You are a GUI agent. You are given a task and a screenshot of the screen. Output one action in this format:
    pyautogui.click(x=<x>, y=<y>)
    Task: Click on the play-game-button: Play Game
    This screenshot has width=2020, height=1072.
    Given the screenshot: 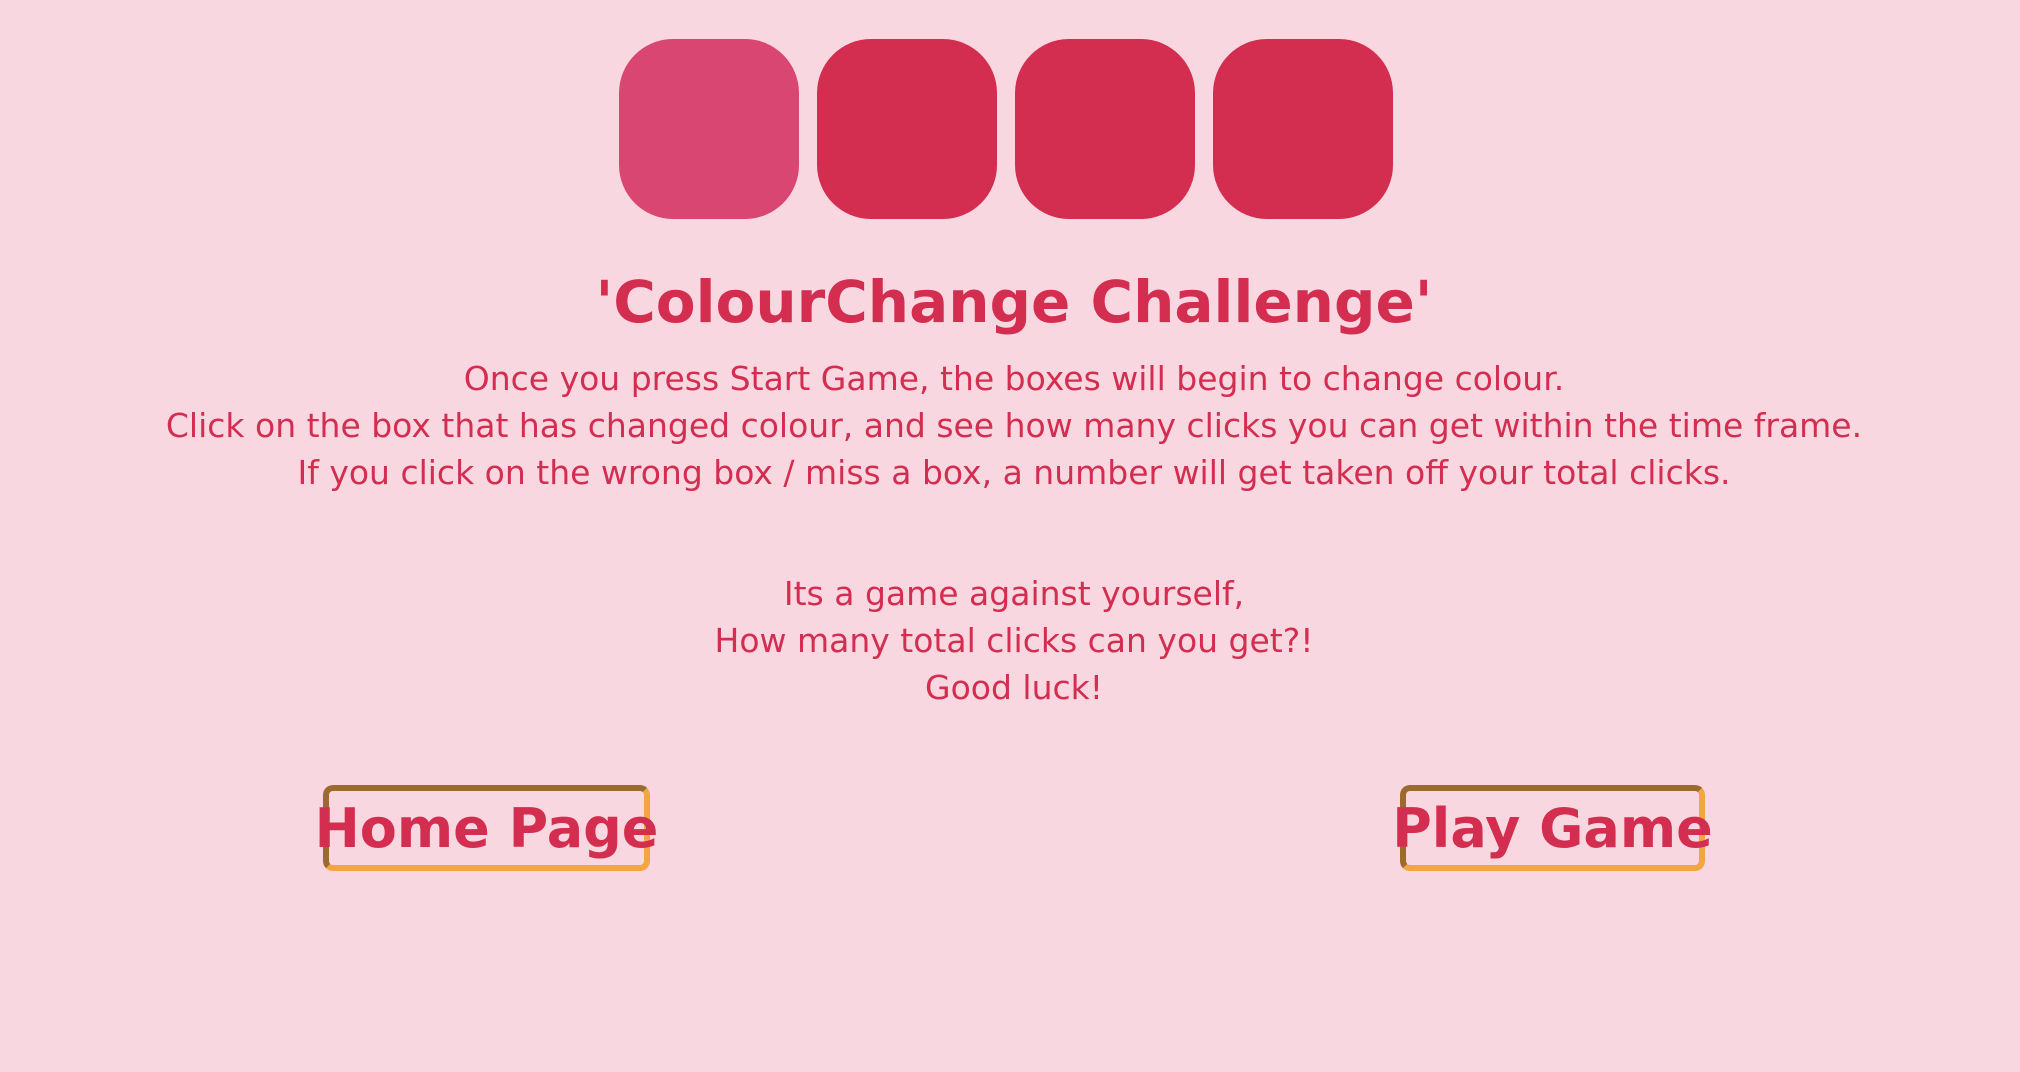 What is the action you would take?
    pyautogui.click(x=1552, y=828)
    